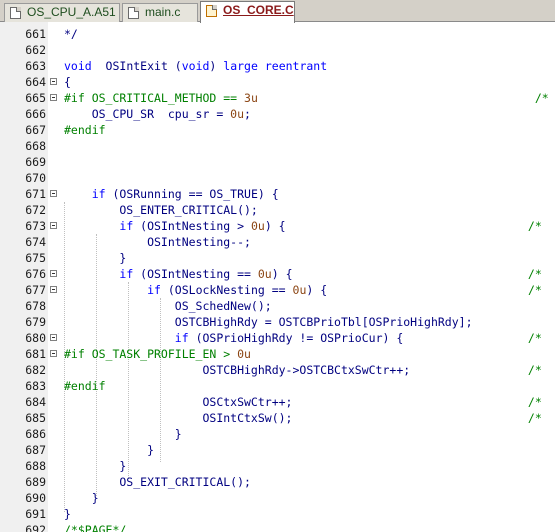 Image resolution: width=555 pixels, height=532 pixels. I want to click on code-line: 662, so click(277, 50).